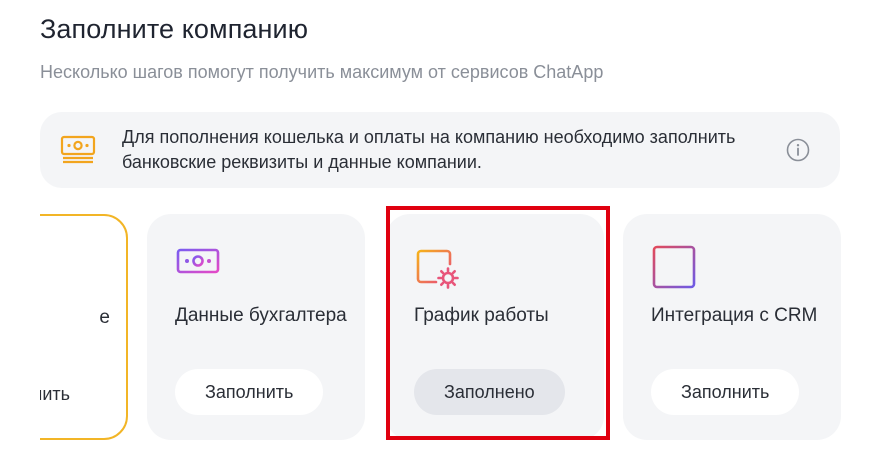 This screenshot has height=473, width=878. I want to click on info-icon, so click(798, 150).